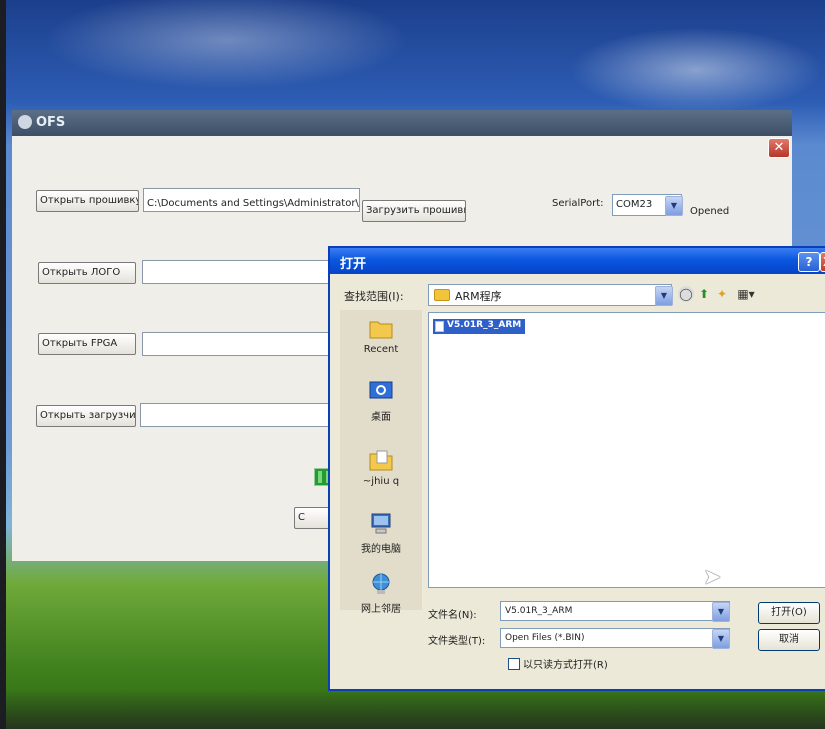 The height and width of the screenshot is (729, 825). What do you see at coordinates (242, 344) in the screenshot?
I see `fpga-path-field` at bounding box center [242, 344].